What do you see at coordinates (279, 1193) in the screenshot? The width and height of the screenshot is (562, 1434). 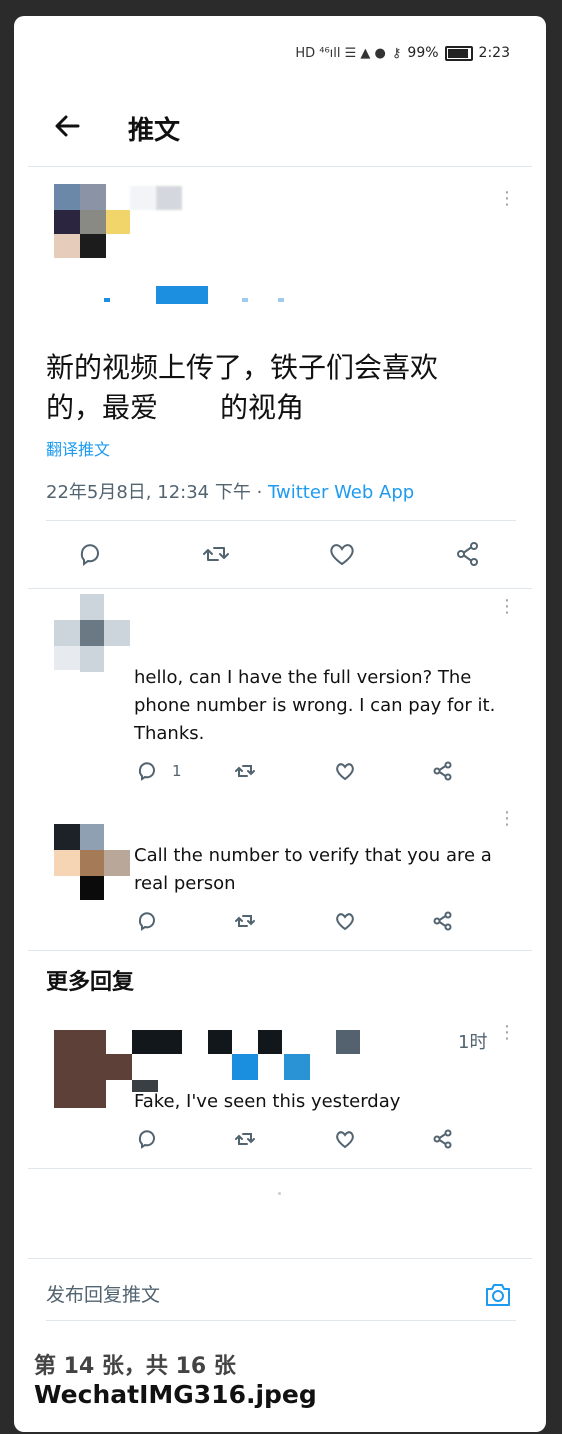 I see `loading-dot` at bounding box center [279, 1193].